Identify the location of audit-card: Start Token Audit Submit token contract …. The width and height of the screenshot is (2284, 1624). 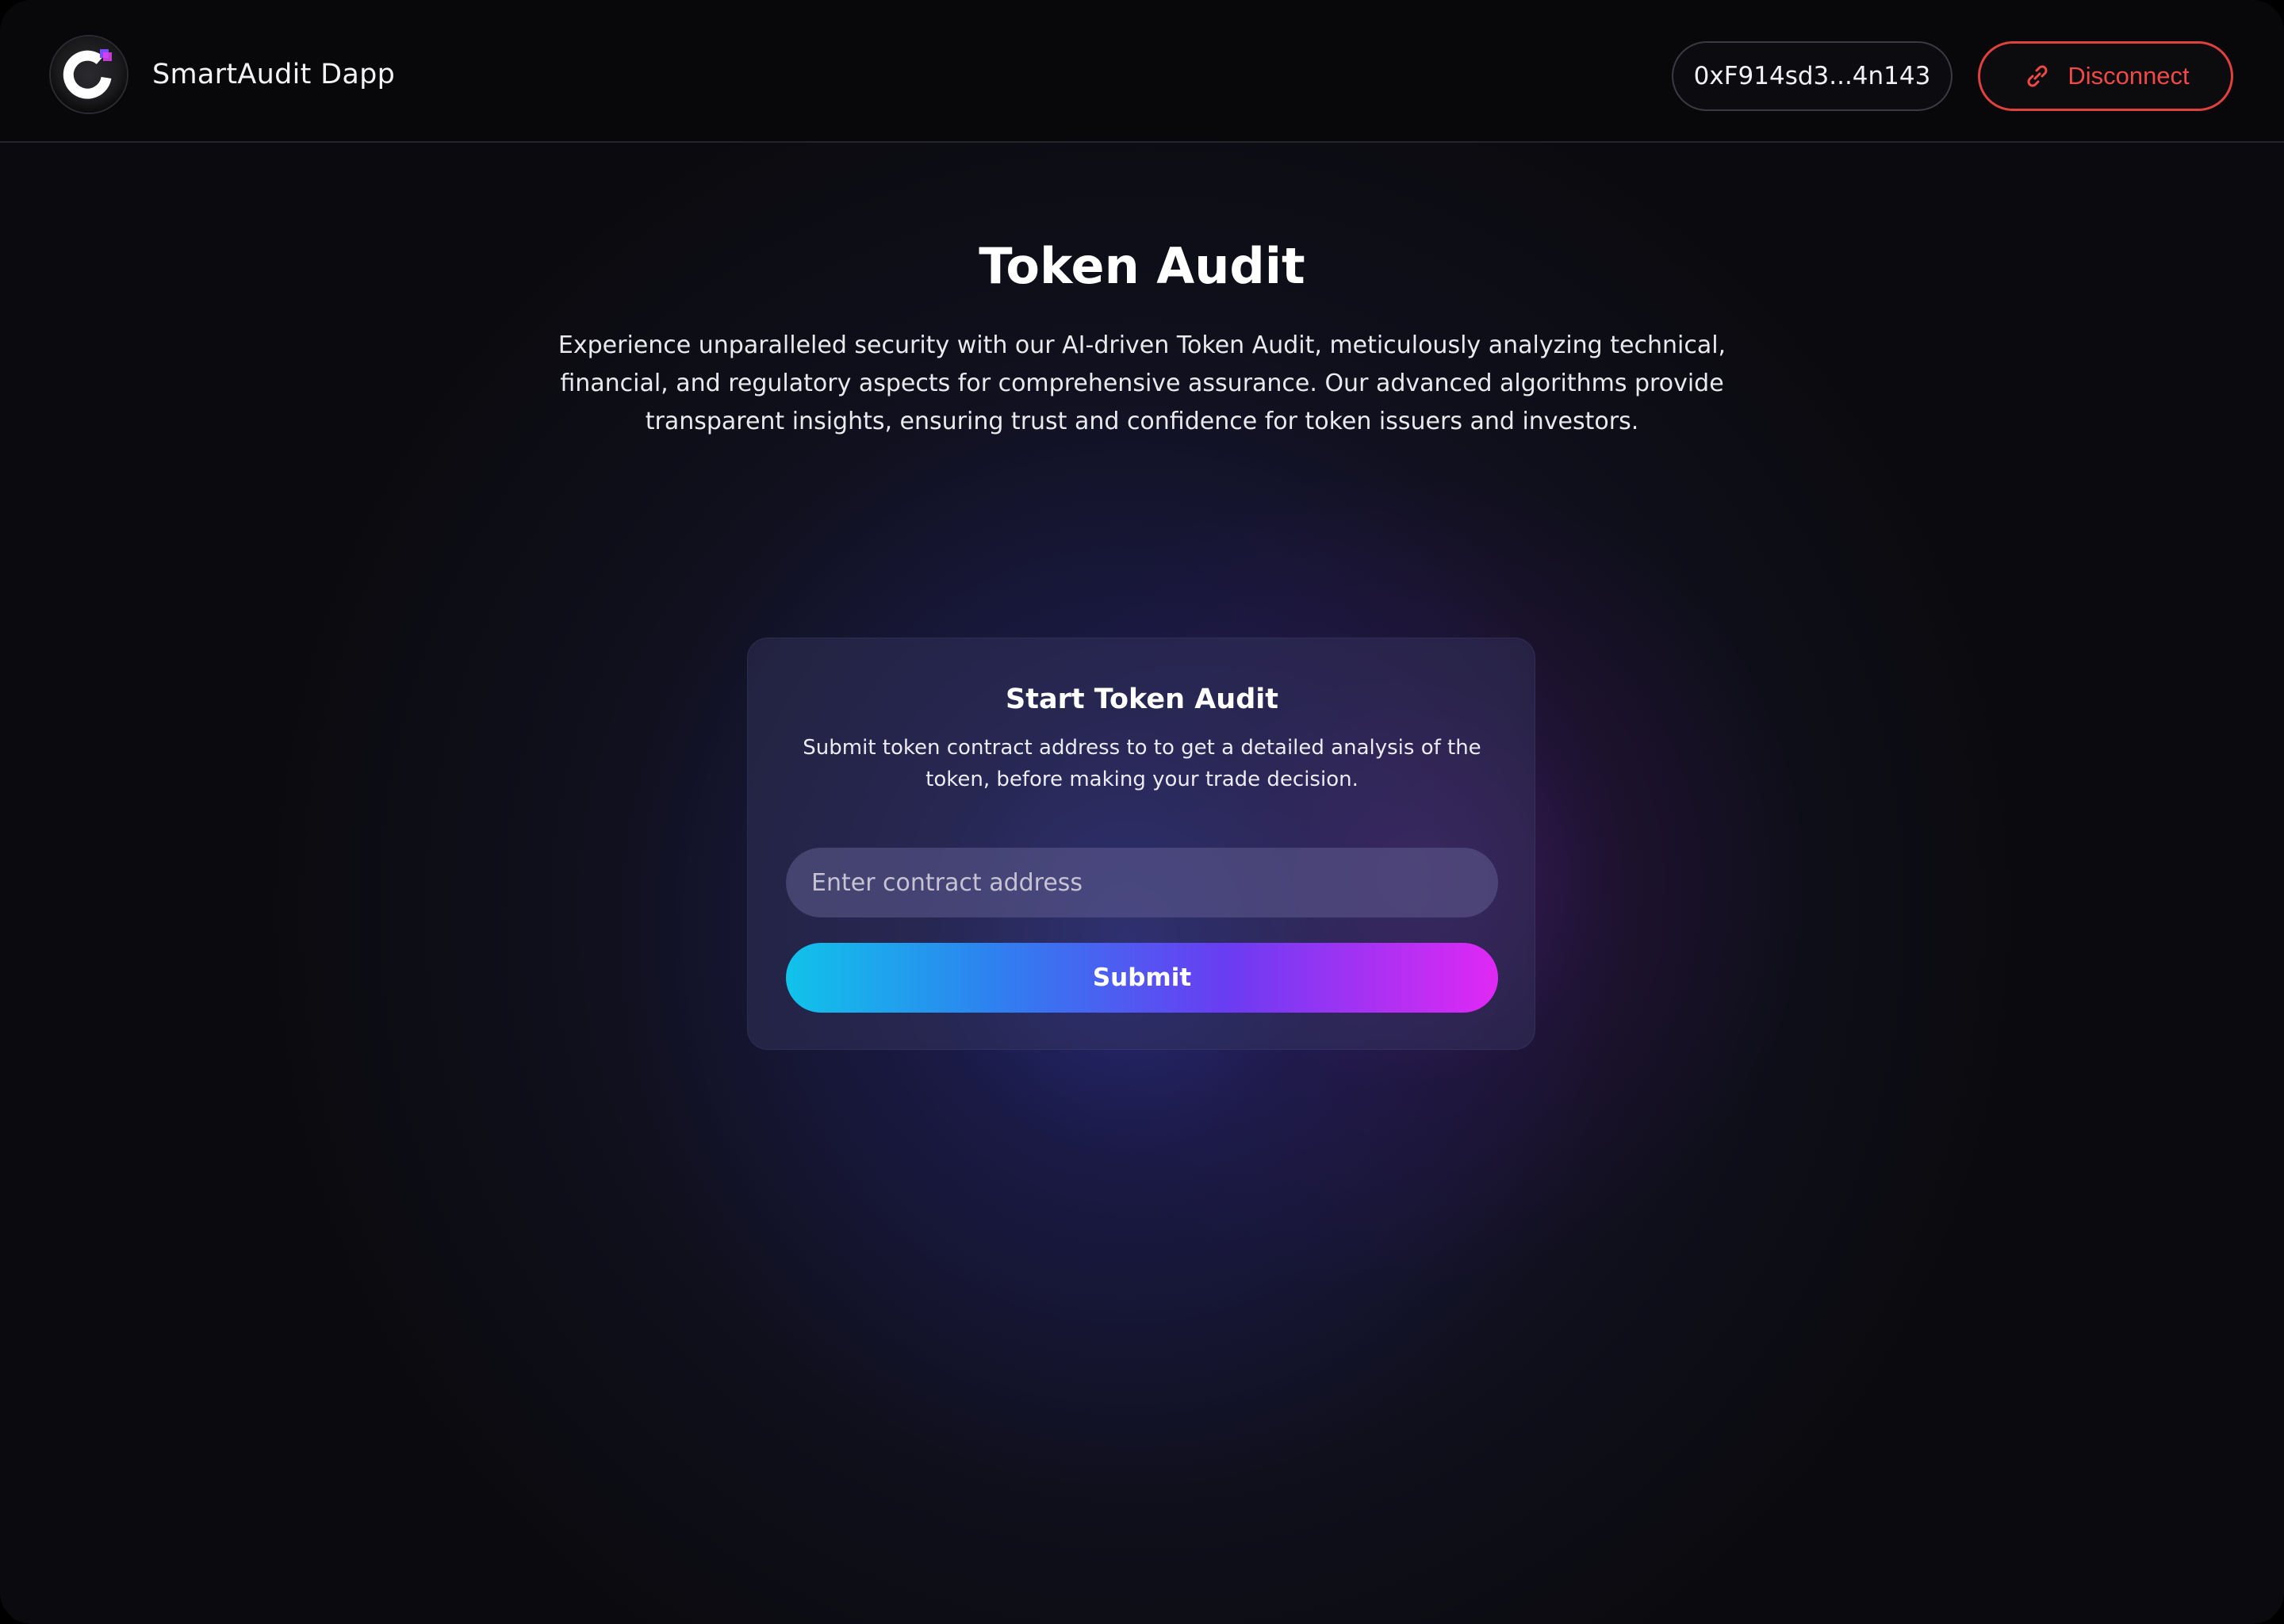
(1141, 844).